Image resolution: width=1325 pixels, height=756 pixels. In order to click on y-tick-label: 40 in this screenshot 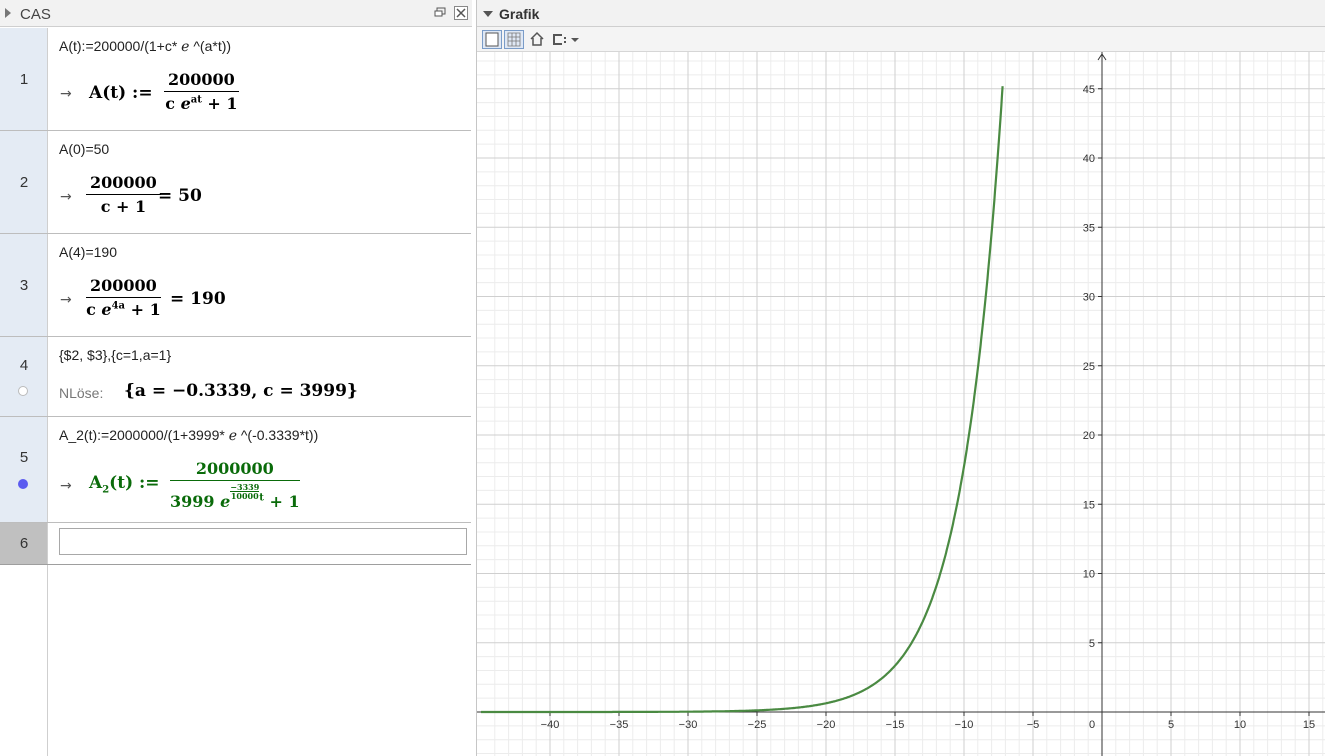, I will do `click(1089, 159)`.